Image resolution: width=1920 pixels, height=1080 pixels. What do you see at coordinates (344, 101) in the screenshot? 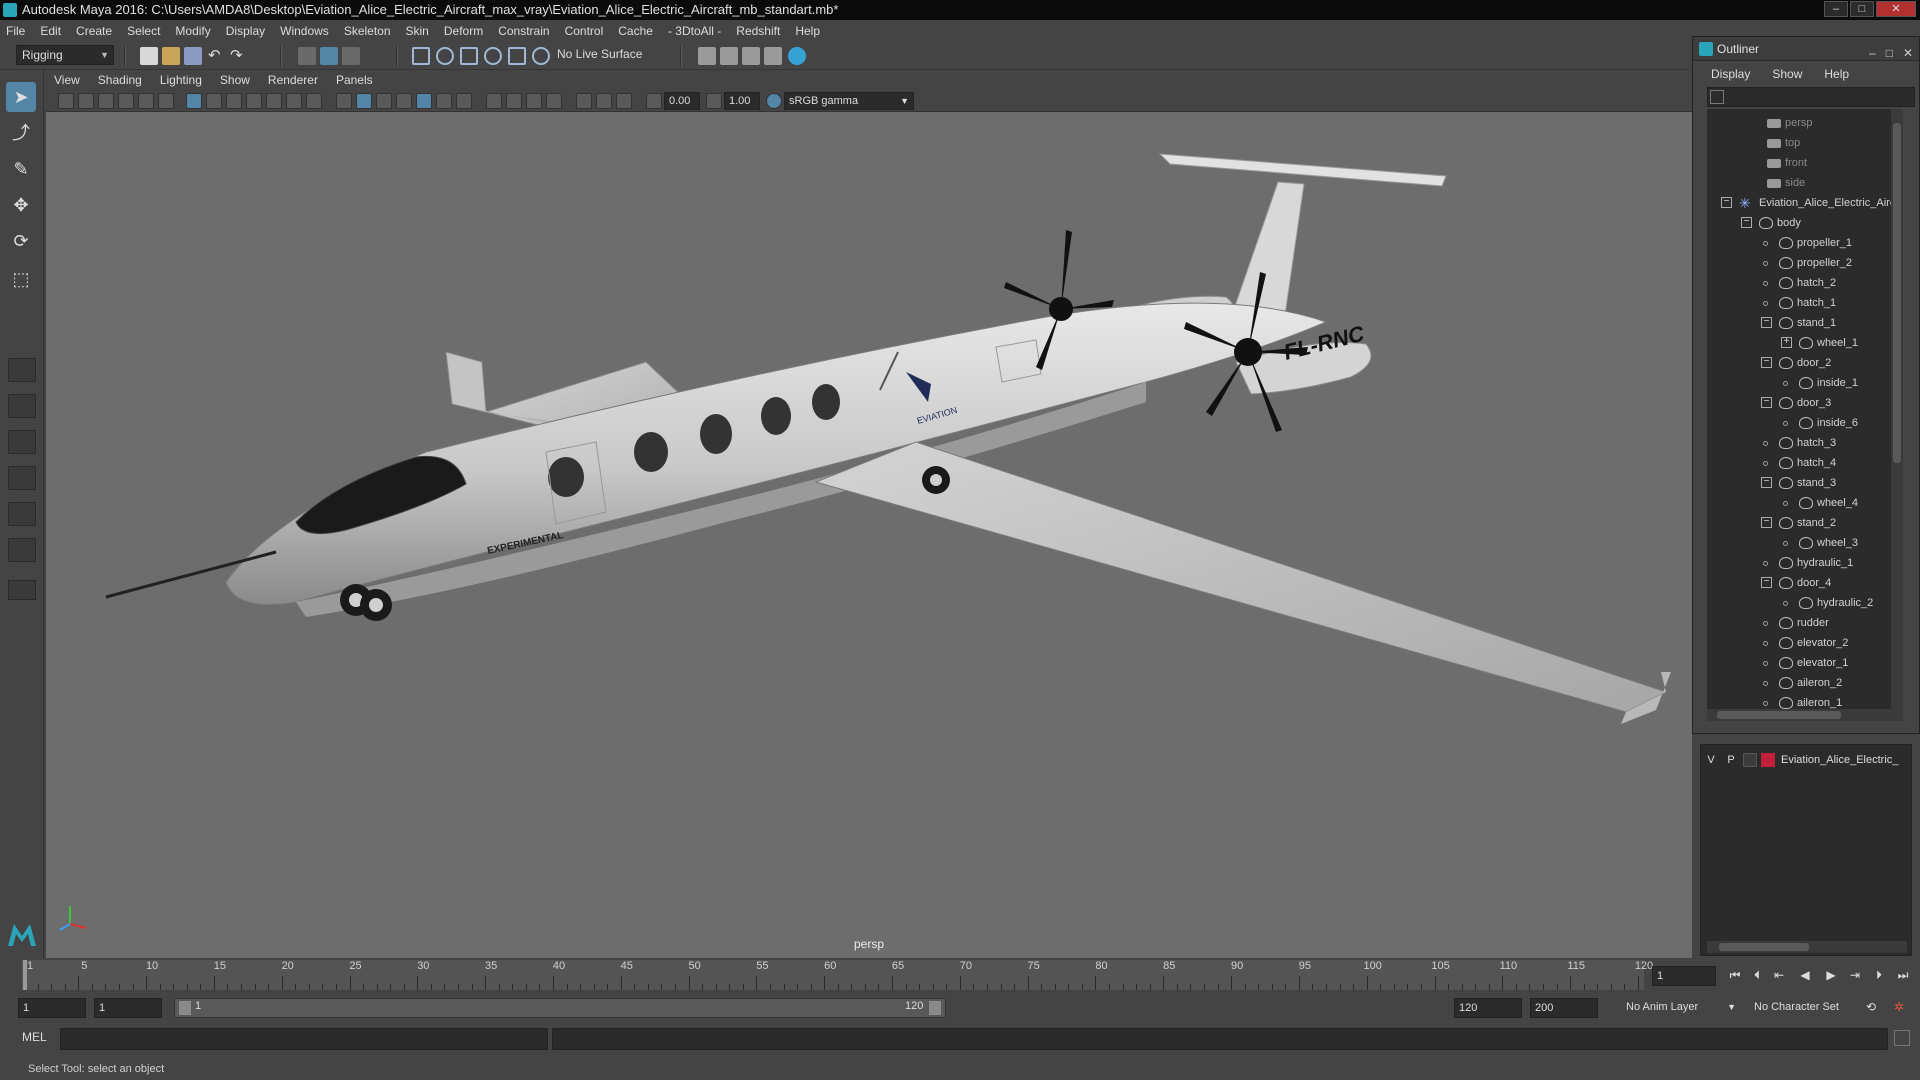
I see `wireframe-icon` at bounding box center [344, 101].